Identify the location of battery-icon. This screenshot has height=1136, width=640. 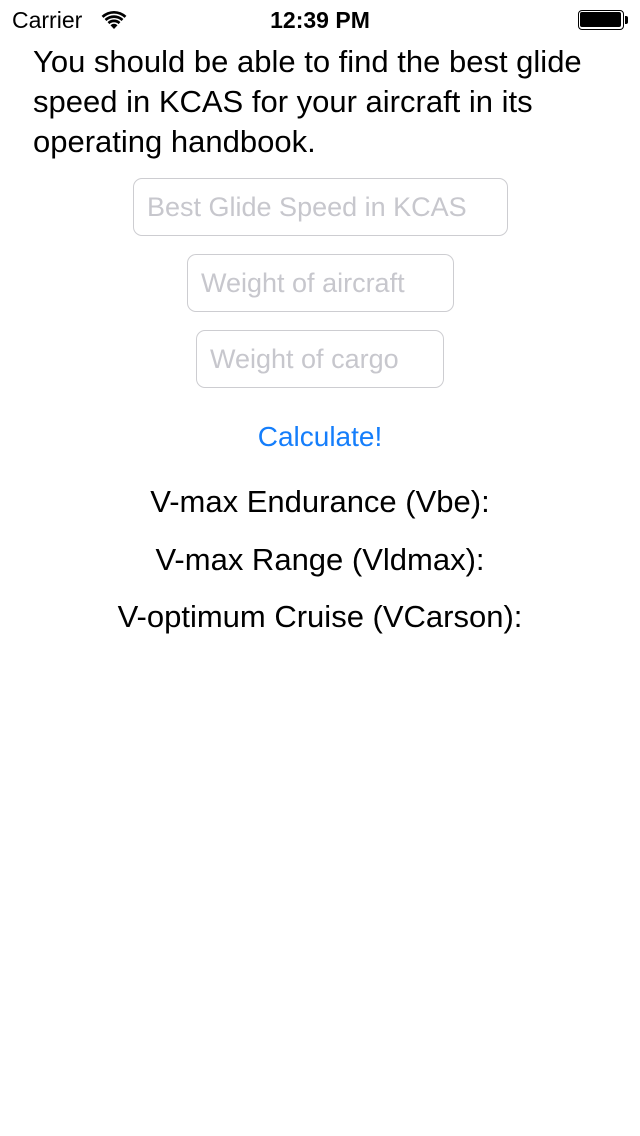
(604, 20).